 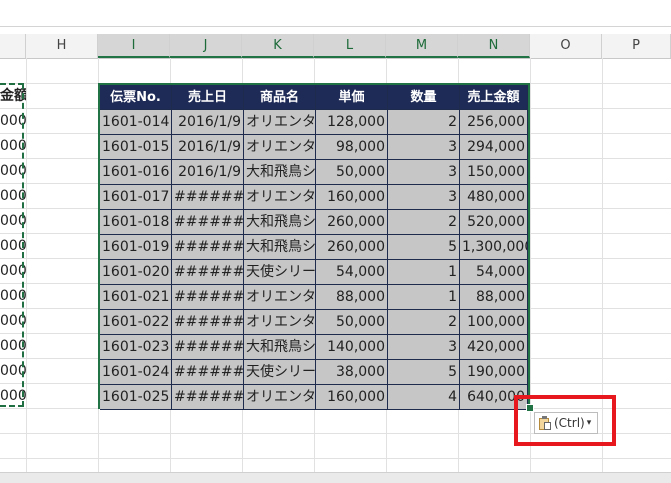 I want to click on amount-cell: 520,000, so click(x=494, y=222).